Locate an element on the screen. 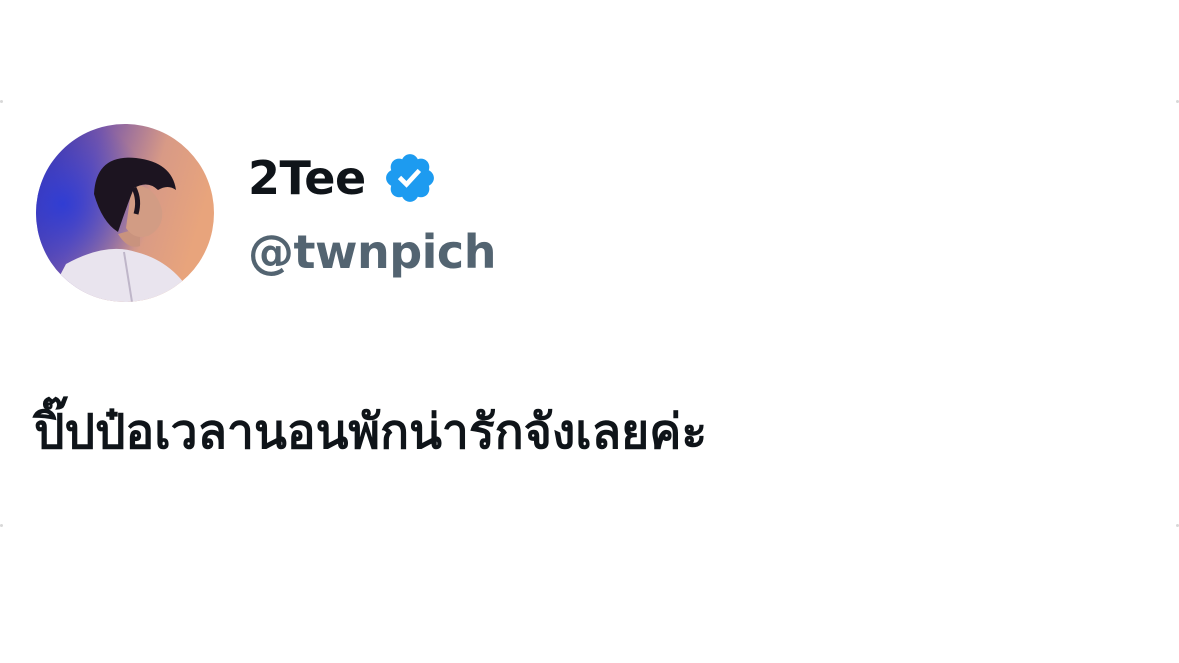 Image resolution: width=1179 pixels, height=663 pixels. display-name-row: 2Tee is located at coordinates (343, 178).